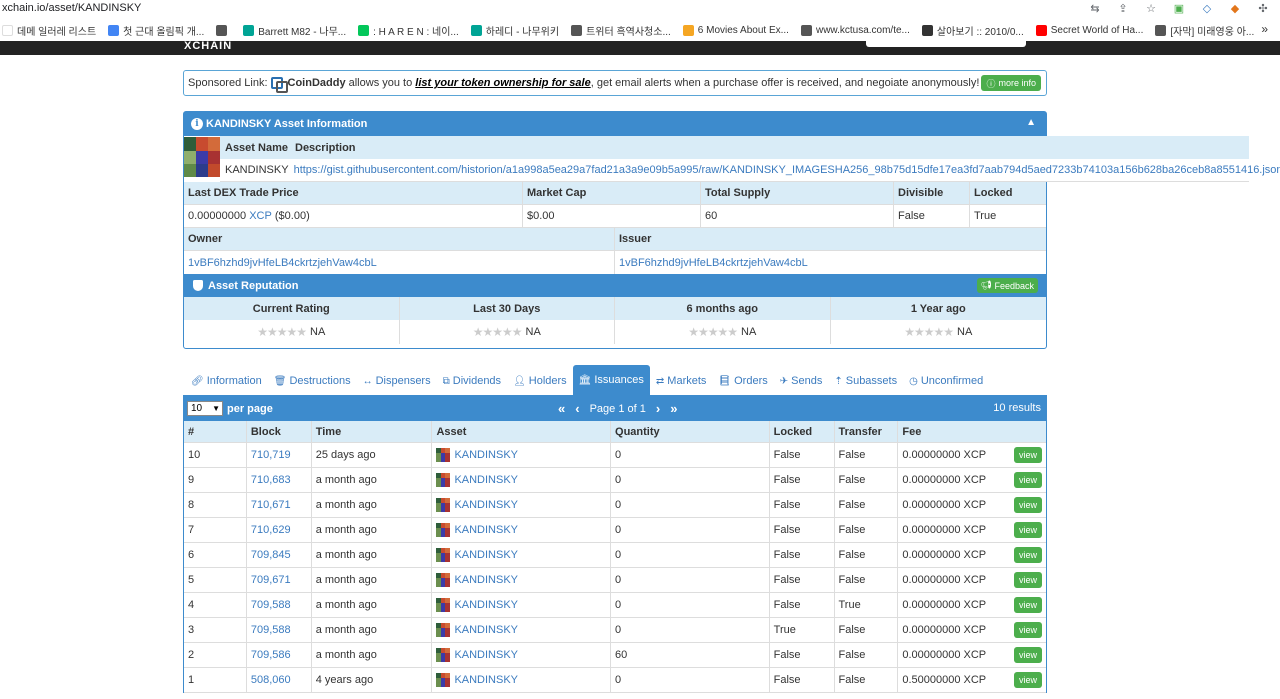 This screenshot has height=699, width=1280. Describe the element at coordinates (615, 124) in the screenshot. I see `asset-info-header: i KANDINSKY Asset Information ▲` at that location.